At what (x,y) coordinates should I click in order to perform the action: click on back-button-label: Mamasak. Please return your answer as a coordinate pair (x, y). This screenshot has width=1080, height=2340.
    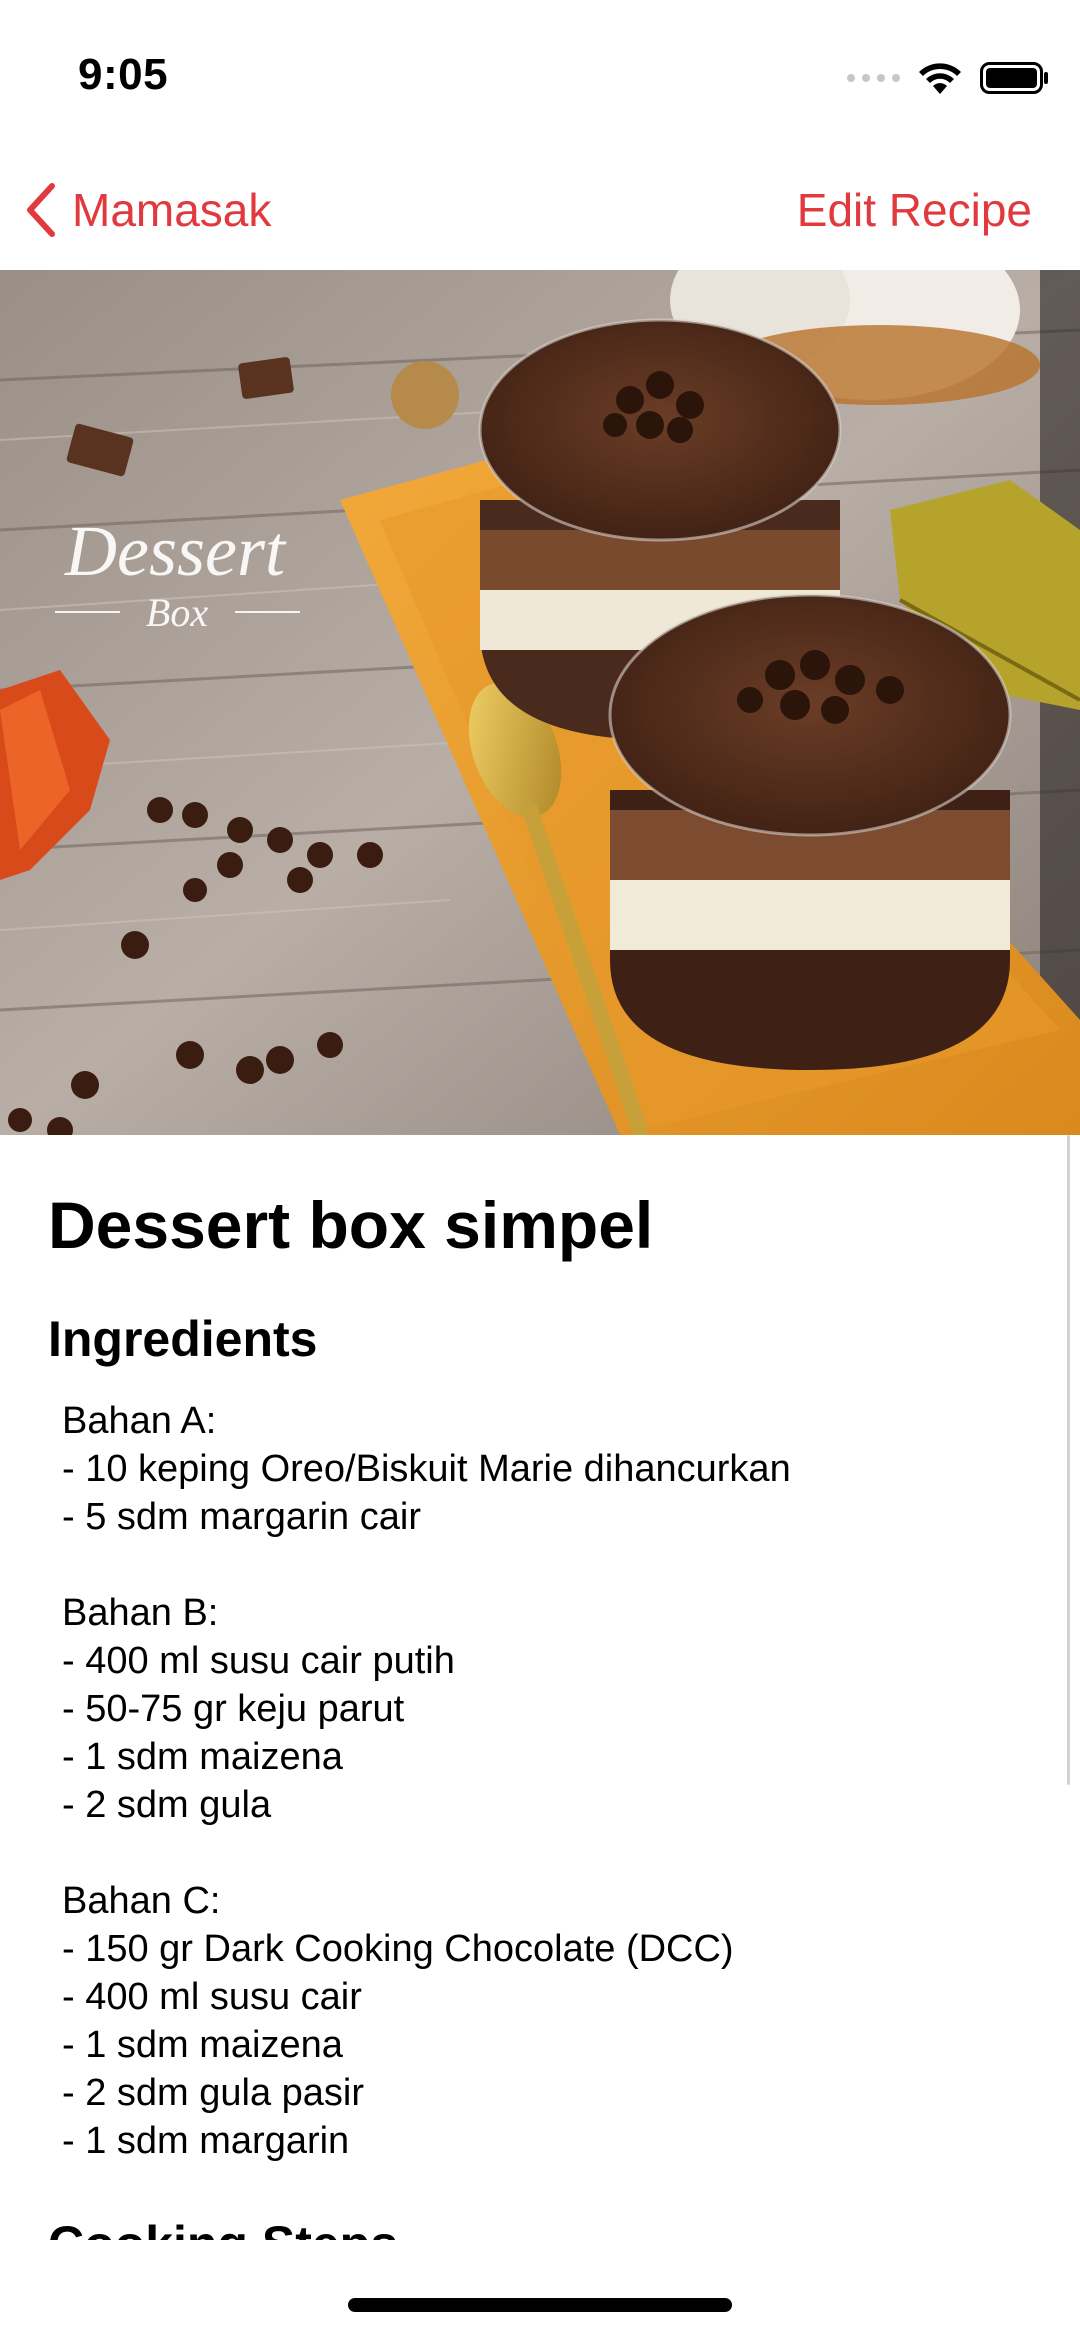
    Looking at the image, I should click on (172, 210).